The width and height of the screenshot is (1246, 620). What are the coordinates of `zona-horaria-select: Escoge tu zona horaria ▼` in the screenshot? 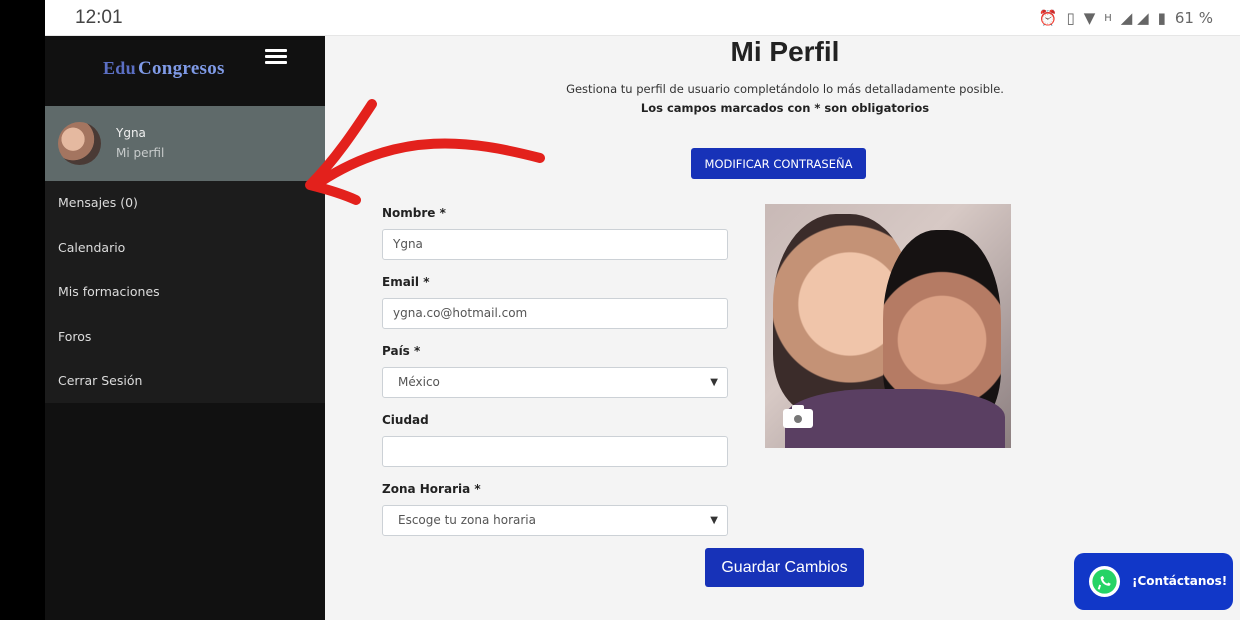 It's located at (555, 520).